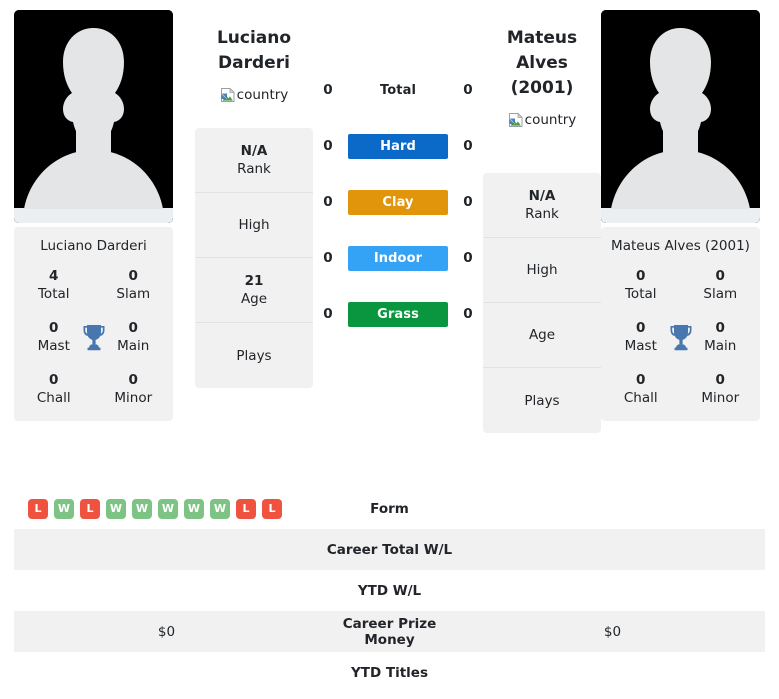 The image size is (779, 699). I want to click on surface-row-hard: 0 Hard 0, so click(398, 146).